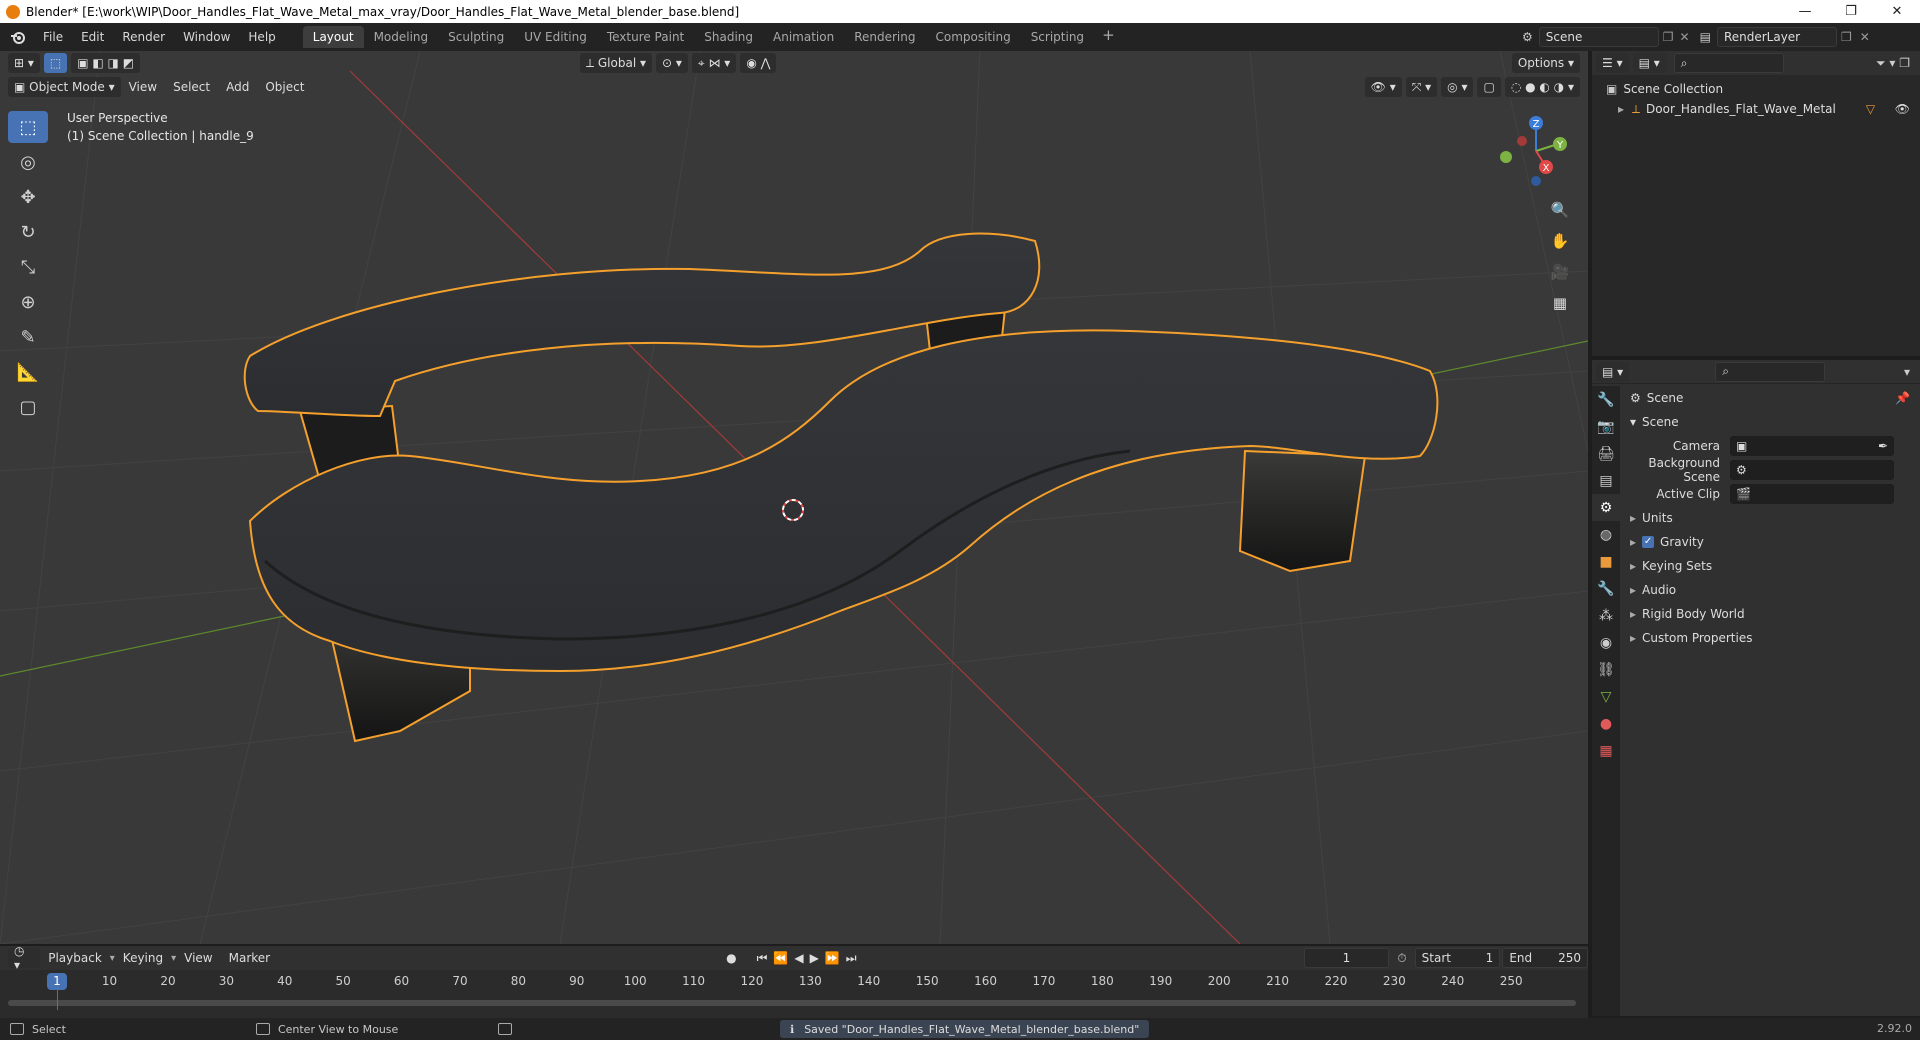  What do you see at coordinates (555, 37) in the screenshot?
I see `tab-uv-editing: UV Editing` at bounding box center [555, 37].